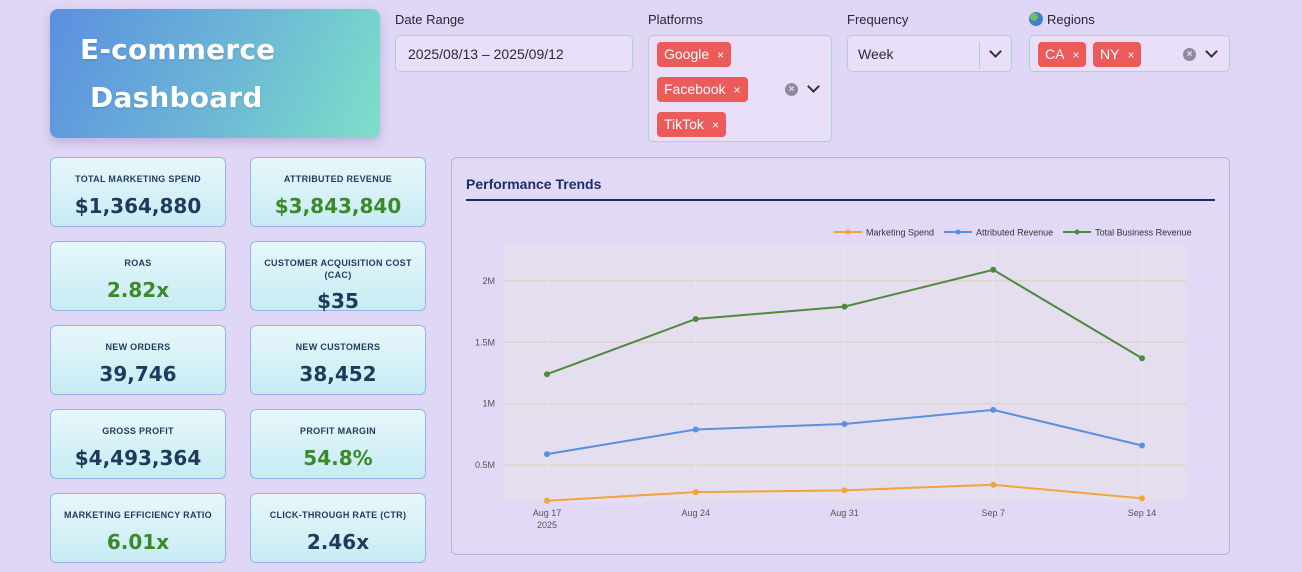  I want to click on date-range-input: 2025/08/13 – 2025/09/12, so click(514, 53).